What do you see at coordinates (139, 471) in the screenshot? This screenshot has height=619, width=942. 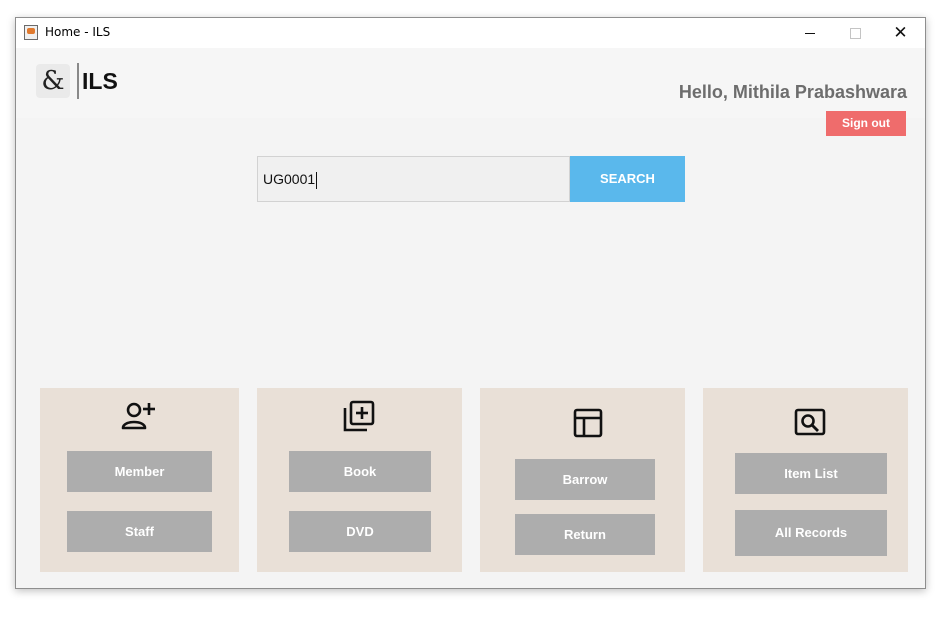 I see `member-button: Member` at bounding box center [139, 471].